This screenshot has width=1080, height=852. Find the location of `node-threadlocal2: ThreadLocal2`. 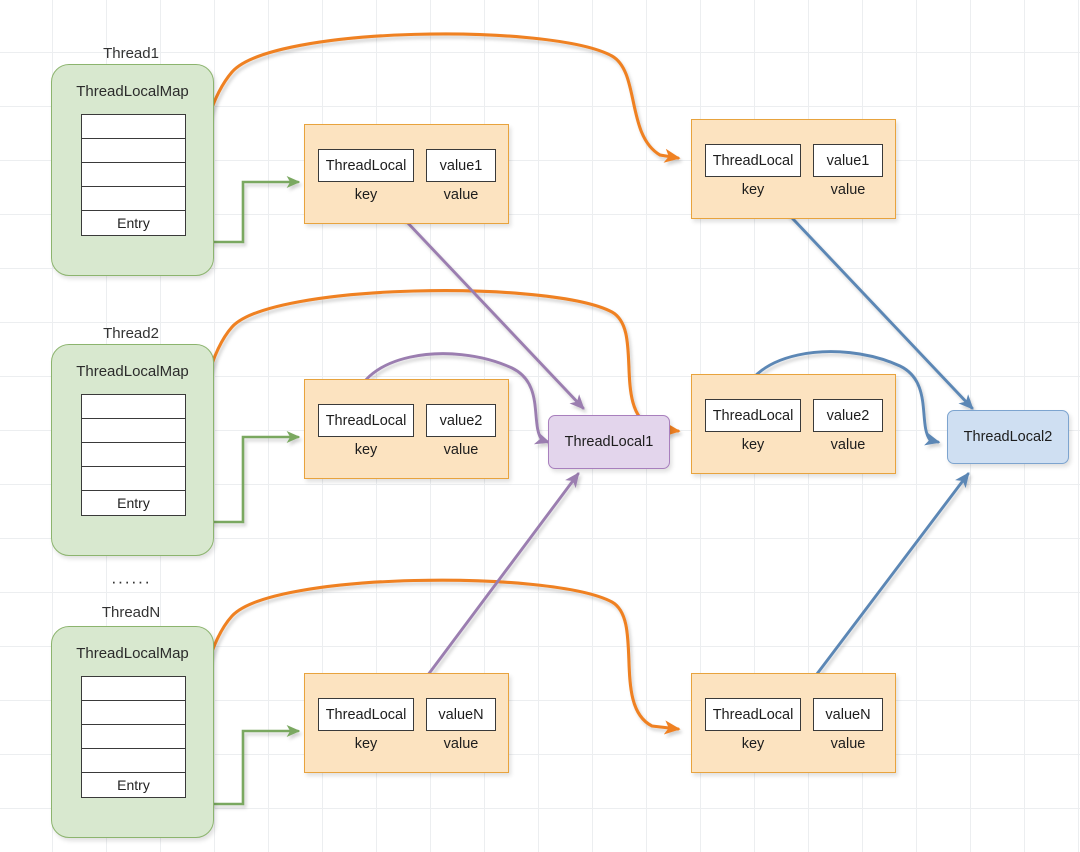

node-threadlocal2: ThreadLocal2 is located at coordinates (1008, 437).